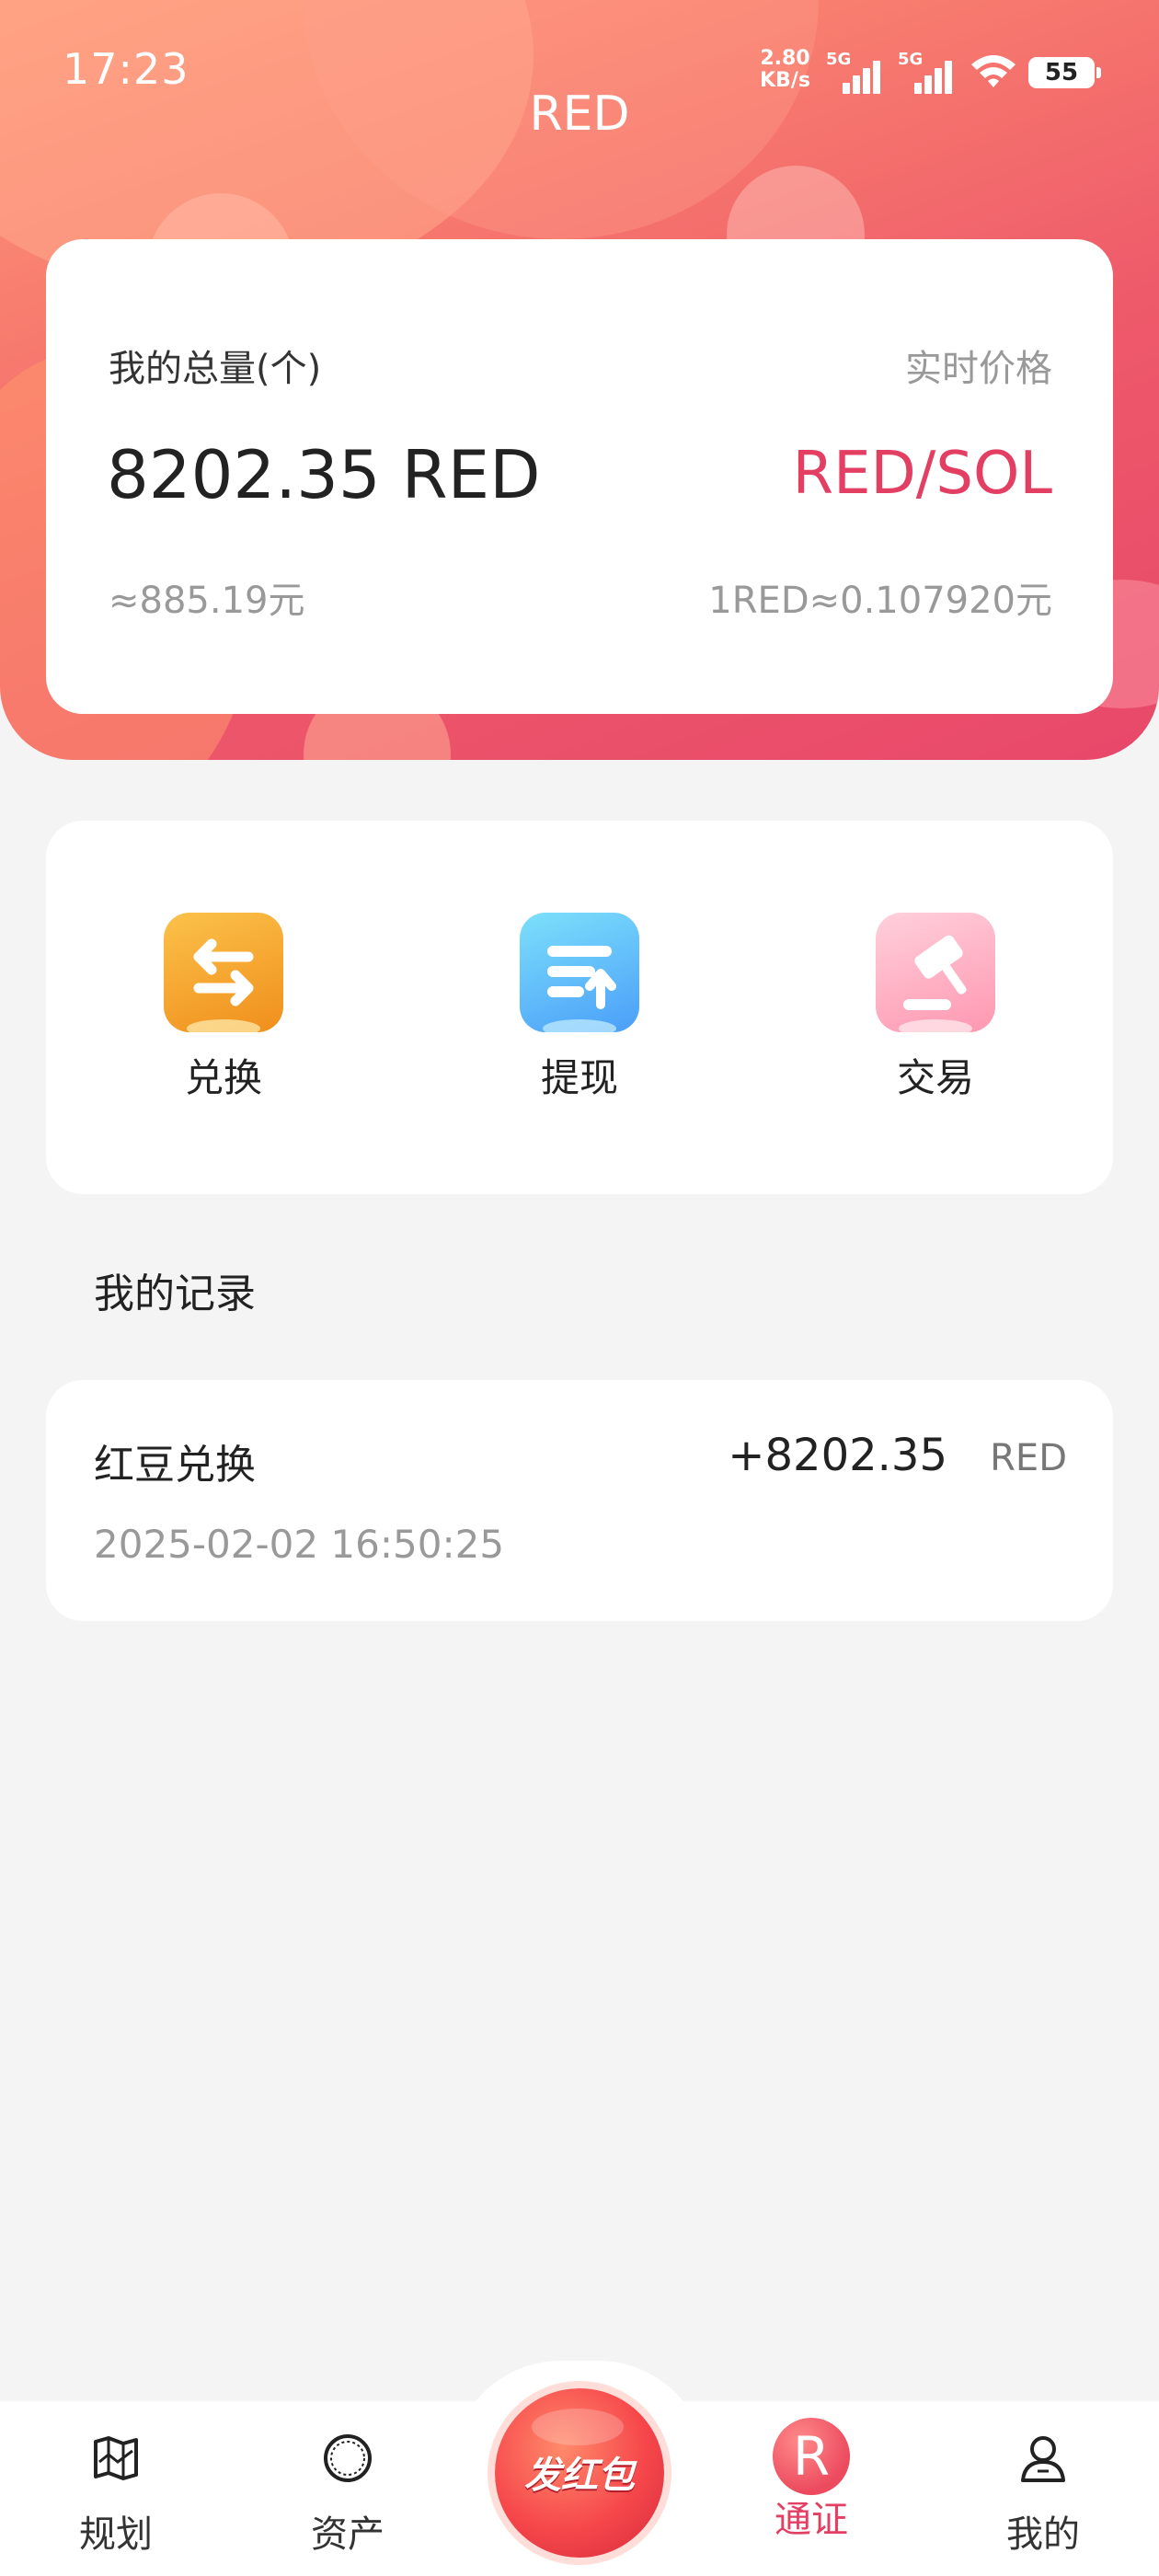  I want to click on network-speed: 2.80 KB/s, so click(785, 70).